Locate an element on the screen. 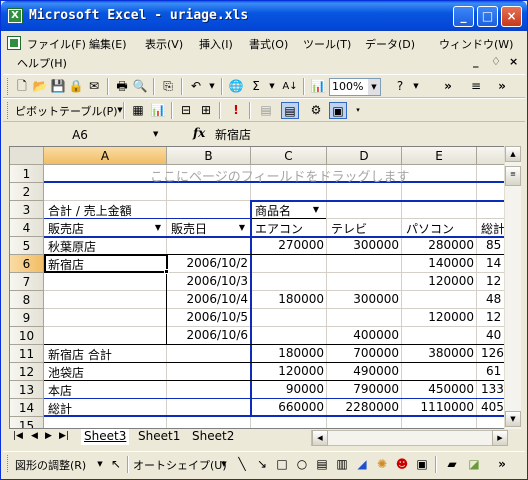  draw-adjust-menu: 図形の調整(R) is located at coordinates (50, 465).